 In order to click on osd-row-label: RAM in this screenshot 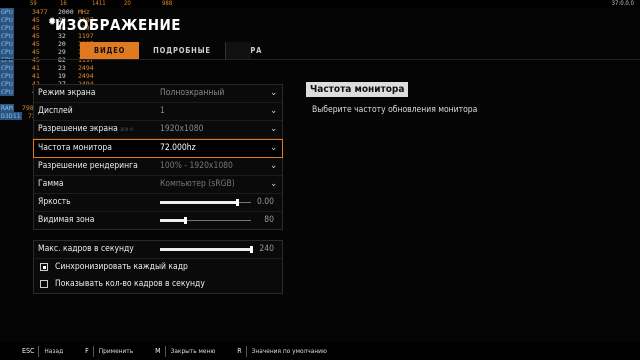, I will do `click(7, 108)`.